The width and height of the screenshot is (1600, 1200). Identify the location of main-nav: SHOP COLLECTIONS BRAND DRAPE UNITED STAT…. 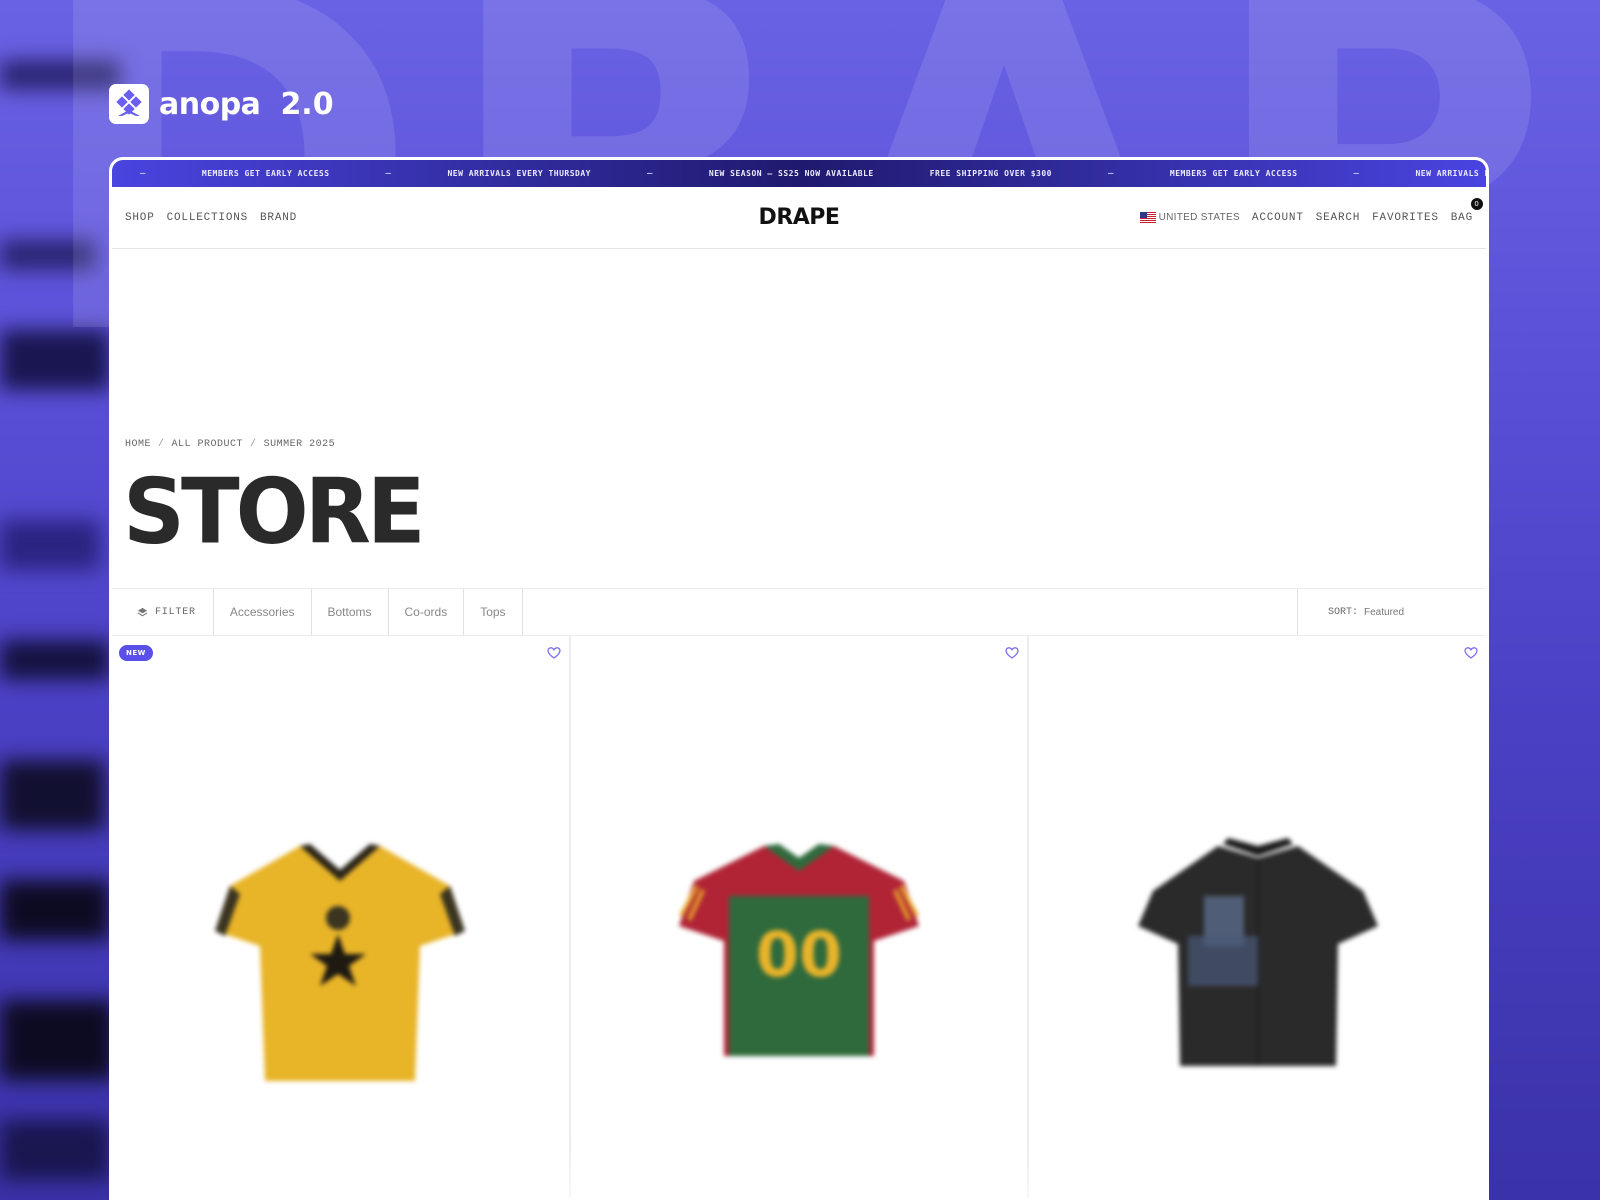
(799, 218).